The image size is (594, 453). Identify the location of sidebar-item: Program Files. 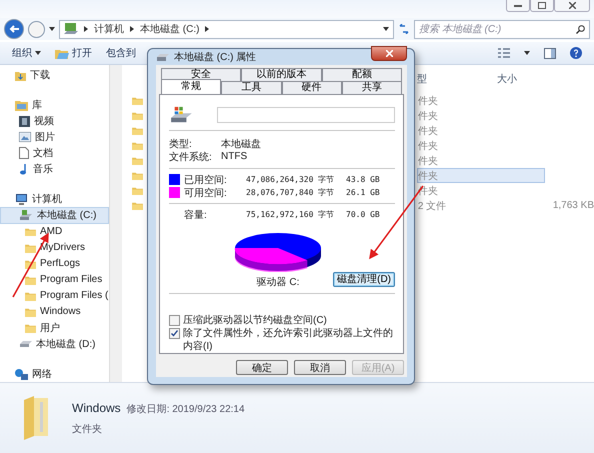
(55, 280).